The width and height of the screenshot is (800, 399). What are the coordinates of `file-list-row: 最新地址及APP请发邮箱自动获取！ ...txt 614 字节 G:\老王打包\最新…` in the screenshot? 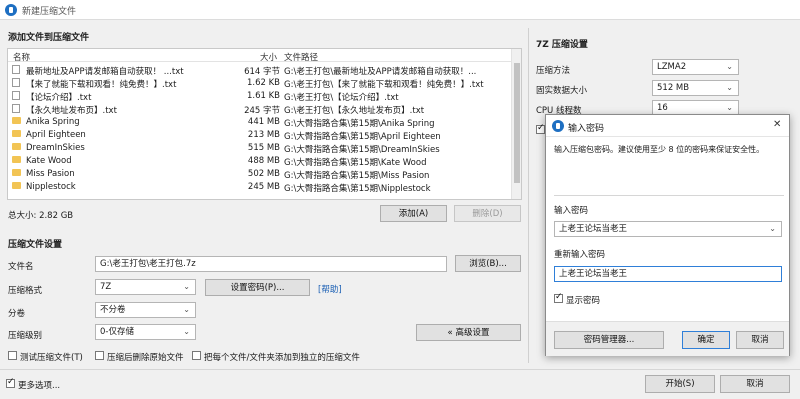 It's located at (259, 70).